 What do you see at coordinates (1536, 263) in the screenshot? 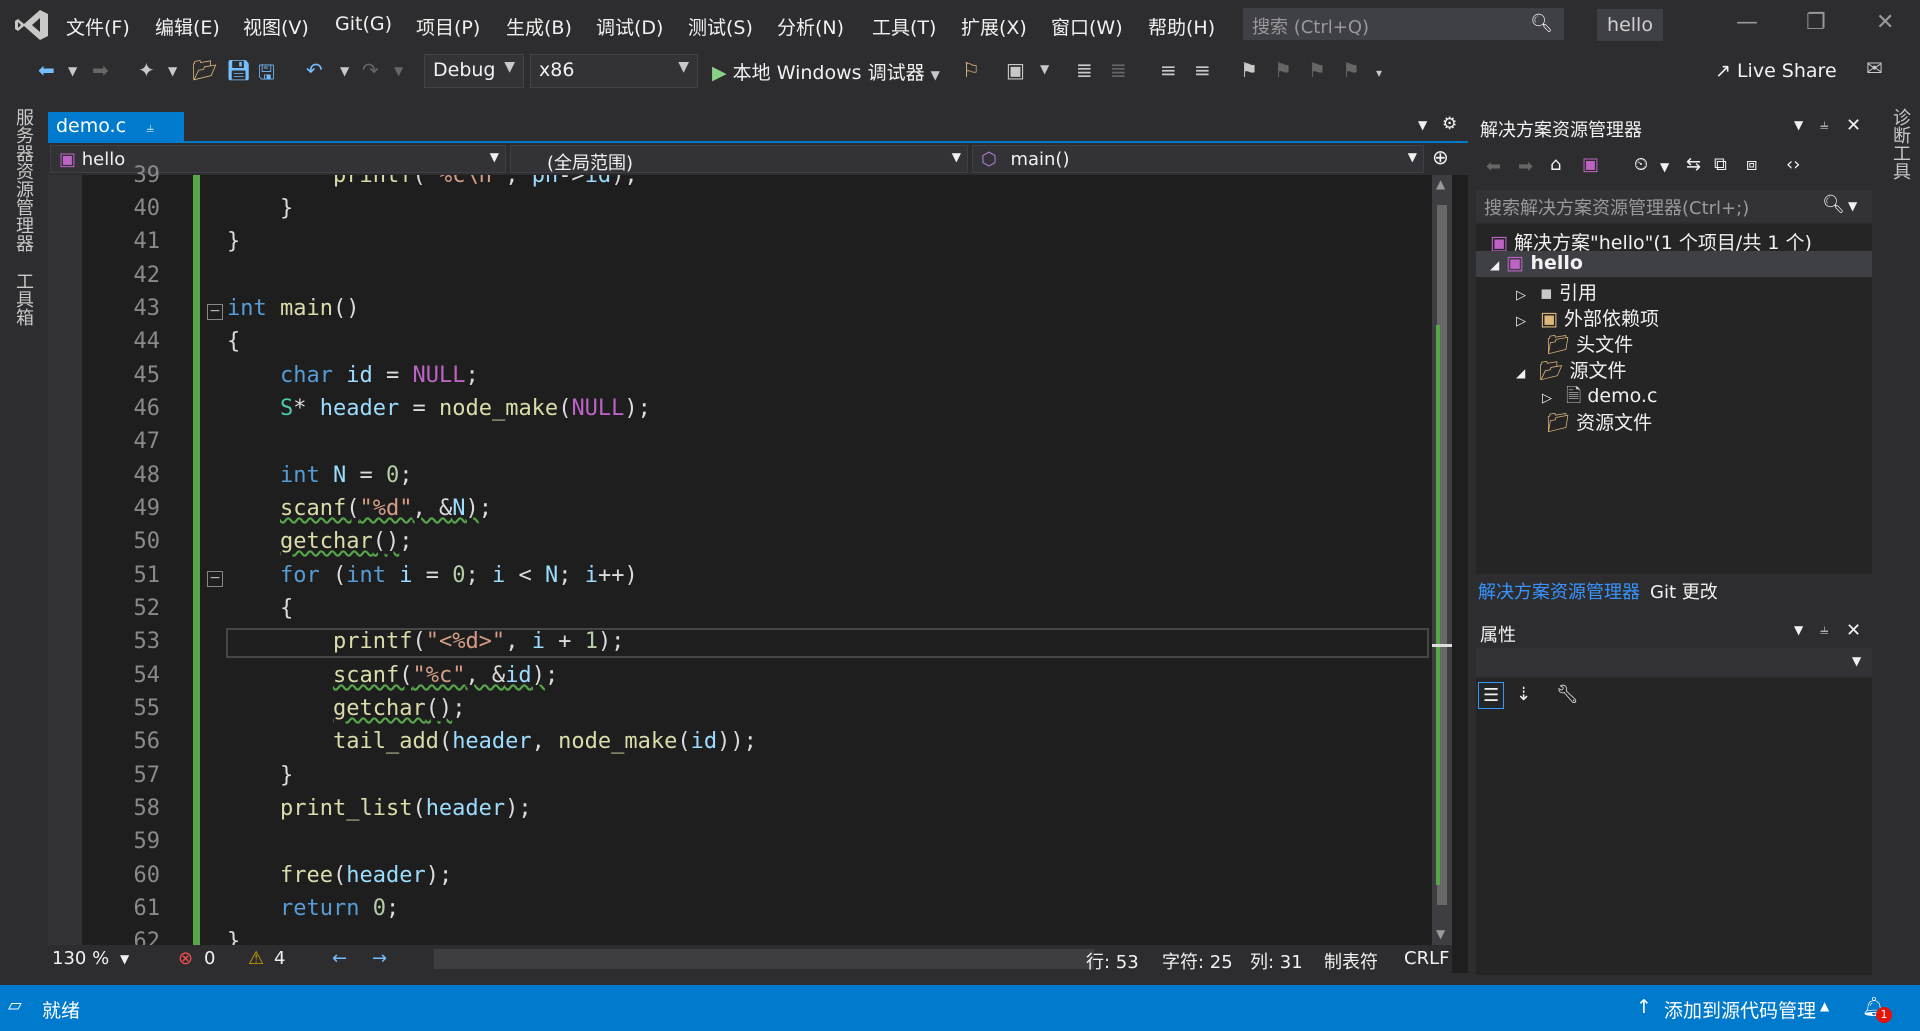
I see `tree-item-project-hello: ◢ ▣ hello` at bounding box center [1536, 263].